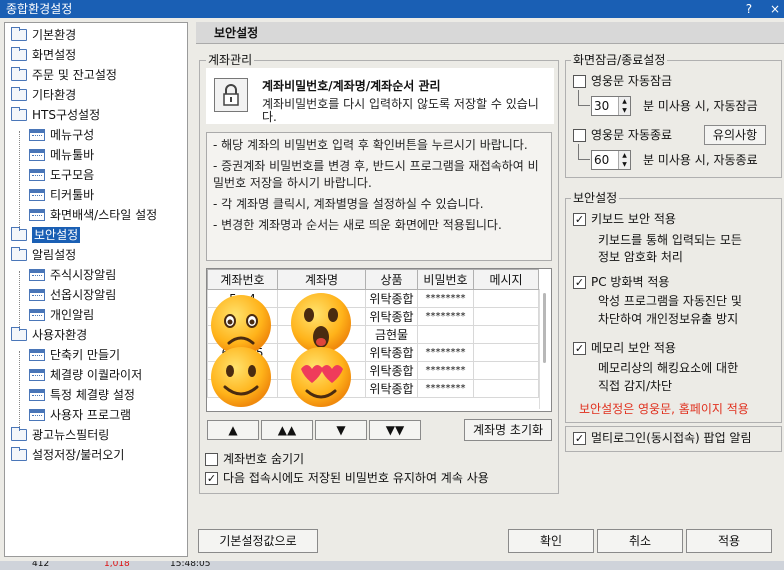  What do you see at coordinates (579, 219) in the screenshot?
I see `keyboard-security-checkbox: ✓` at bounding box center [579, 219].